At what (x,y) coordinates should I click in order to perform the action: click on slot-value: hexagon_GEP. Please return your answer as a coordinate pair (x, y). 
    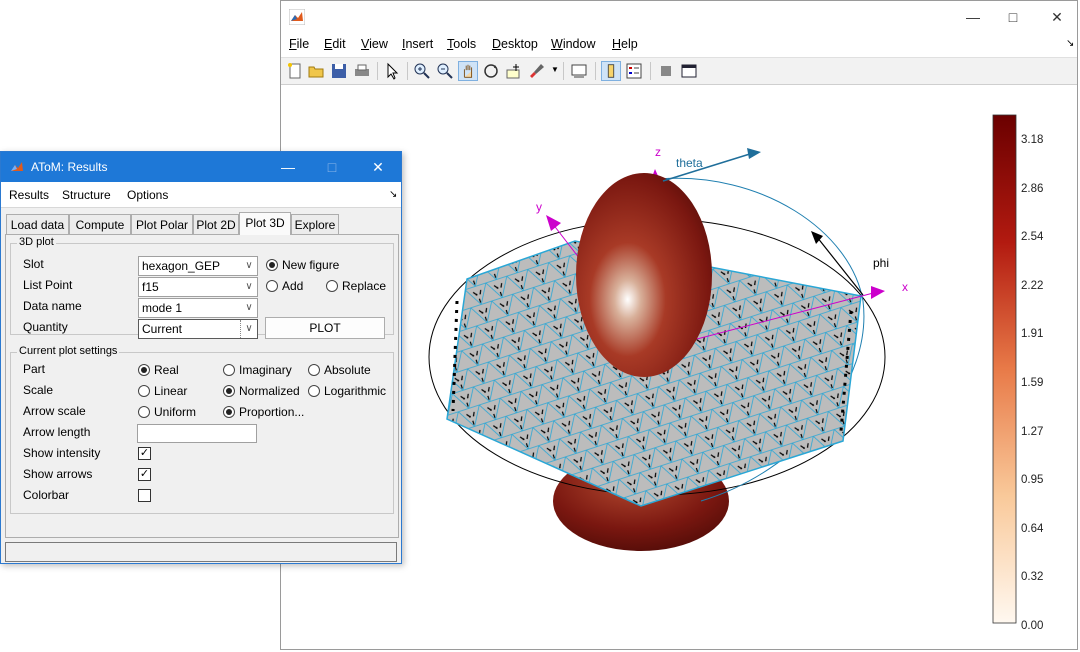
    Looking at the image, I should click on (181, 266).